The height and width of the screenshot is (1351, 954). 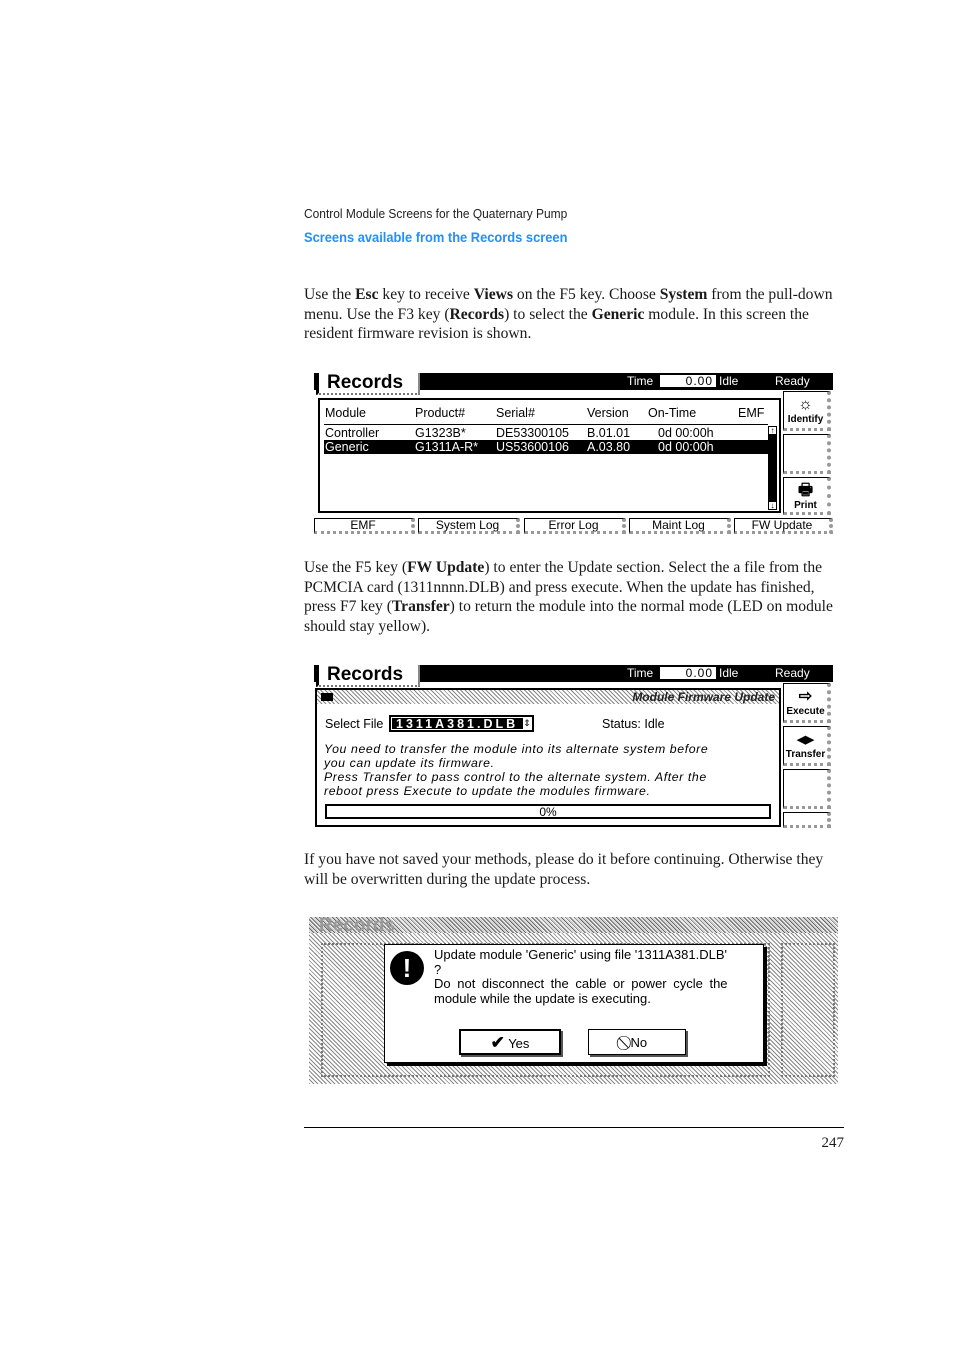 I want to click on select-file-dropdown: 1311A381.DLB ⇕, so click(x=461, y=723).